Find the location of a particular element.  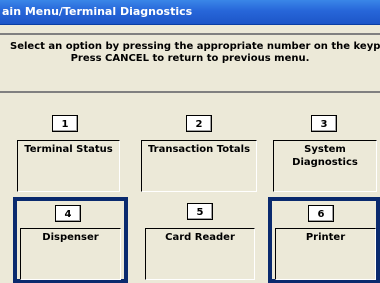

title-bar: ain Menu/Terminal Diagnostics is located at coordinates (190, 12).